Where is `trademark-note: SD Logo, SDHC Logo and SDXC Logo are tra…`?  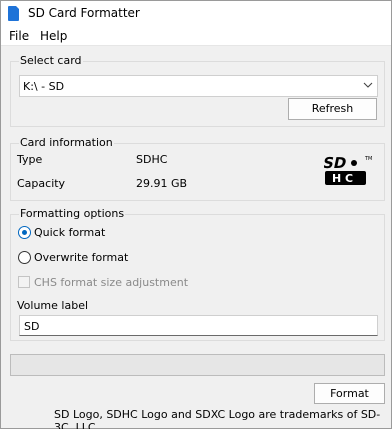
trademark-note: SD Logo, SDHC Logo and SDXC Logo are tra… is located at coordinates (217, 418).